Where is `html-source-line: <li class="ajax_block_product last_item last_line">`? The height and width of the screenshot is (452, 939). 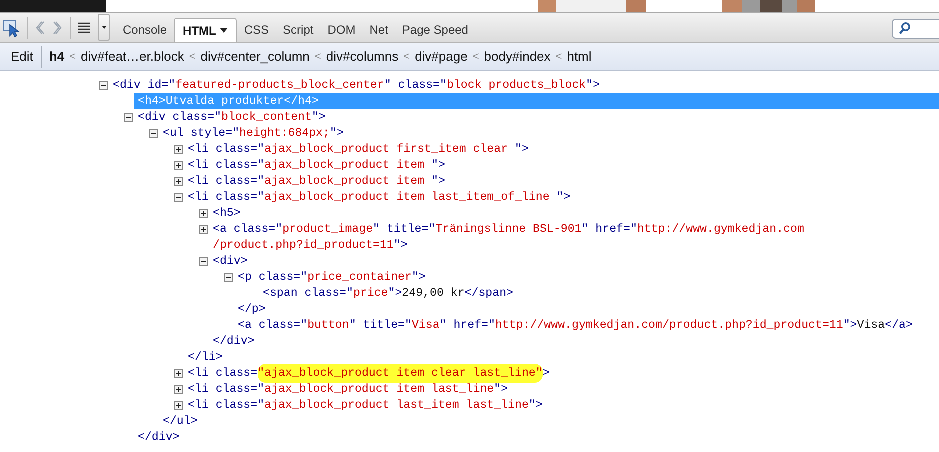 html-source-line: <li class="ajax_block_product last_item last_line"> is located at coordinates (365, 405).